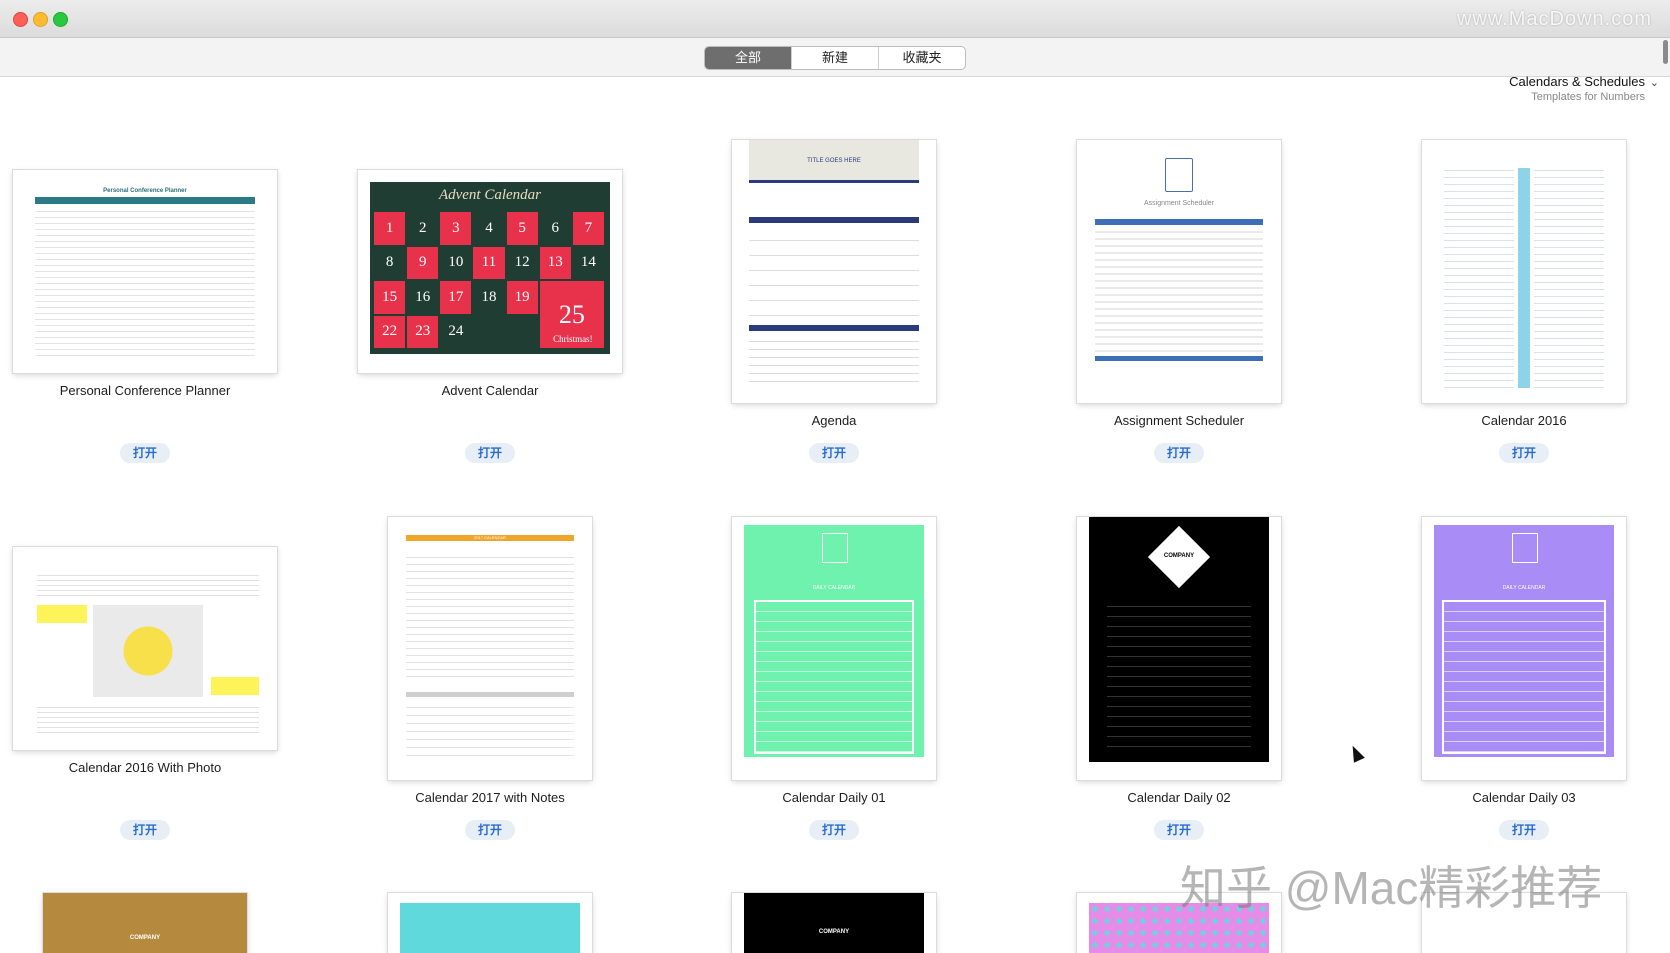  Describe the element at coordinates (573, 338) in the screenshot. I see `advent-footer-text: Christmas!` at that location.